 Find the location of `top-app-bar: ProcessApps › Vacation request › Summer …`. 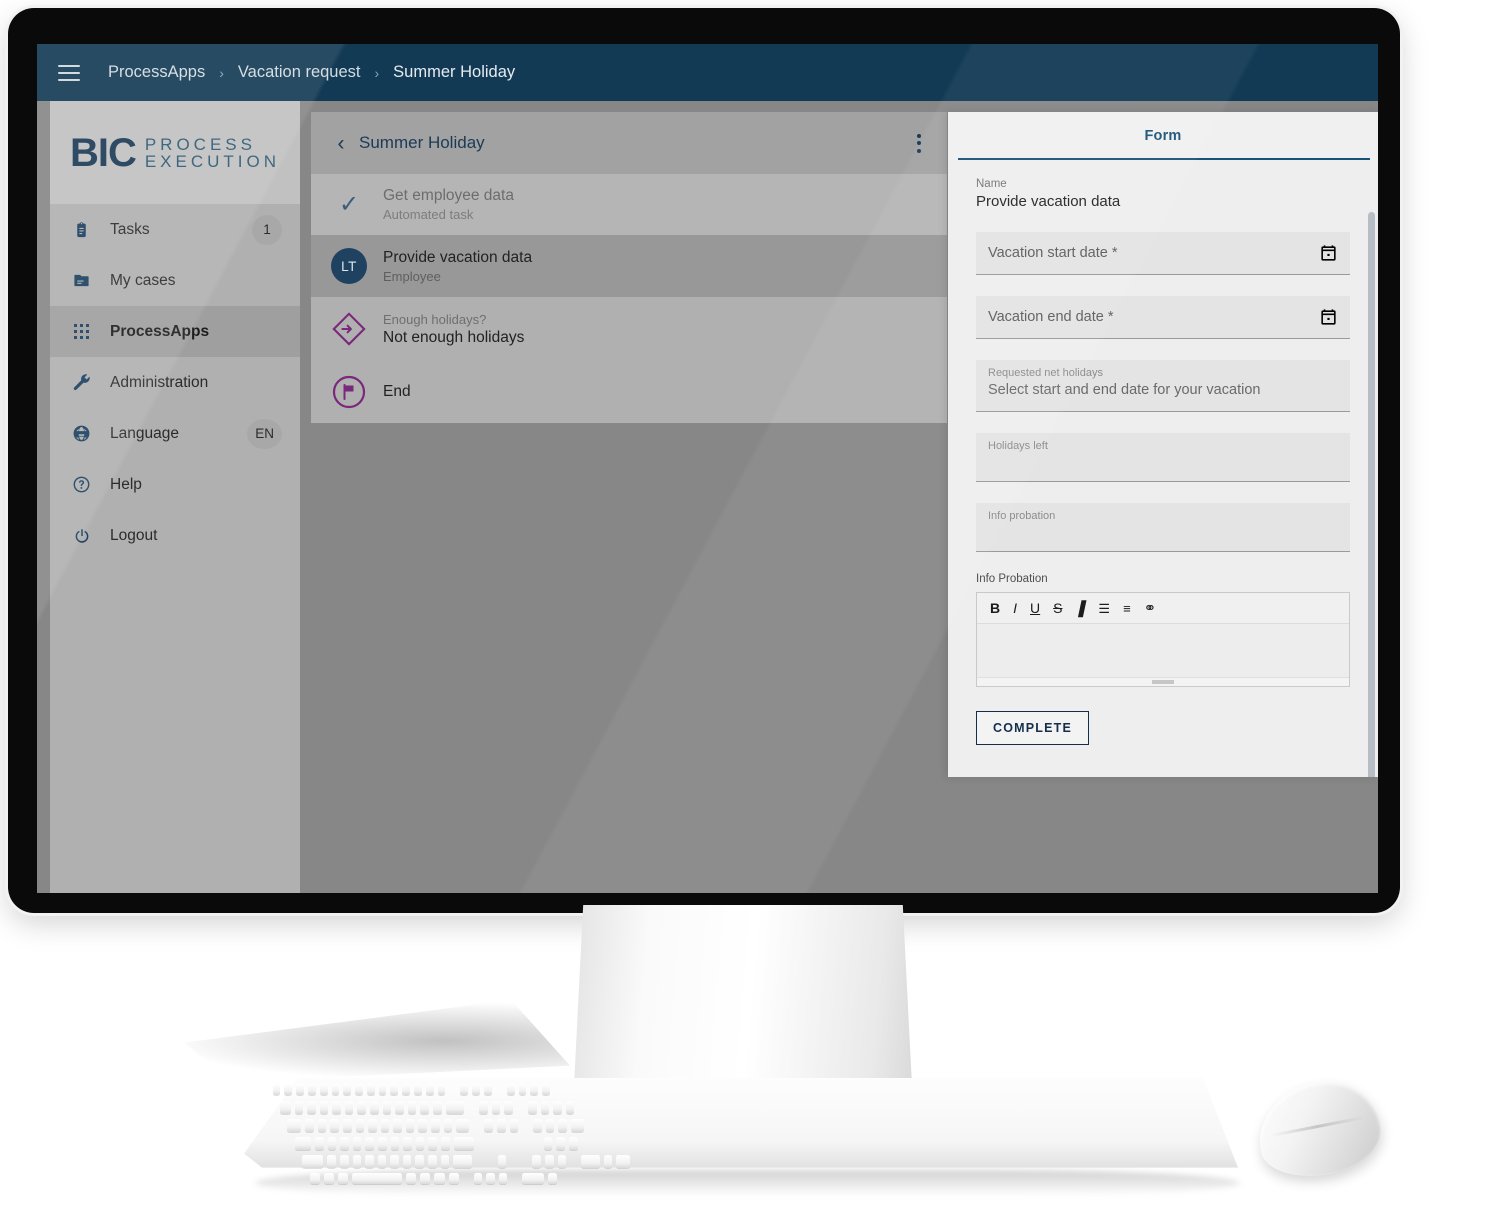

top-app-bar: ProcessApps › Vacation request › Summer … is located at coordinates (707, 72).